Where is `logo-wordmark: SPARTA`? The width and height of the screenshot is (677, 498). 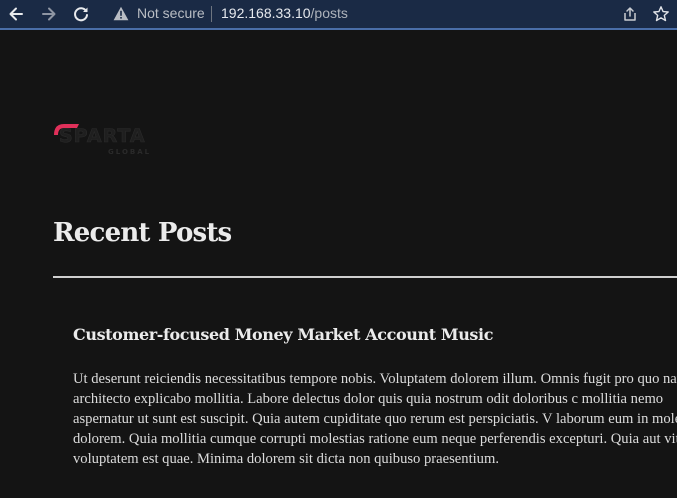 logo-wordmark: SPARTA is located at coordinates (102, 136).